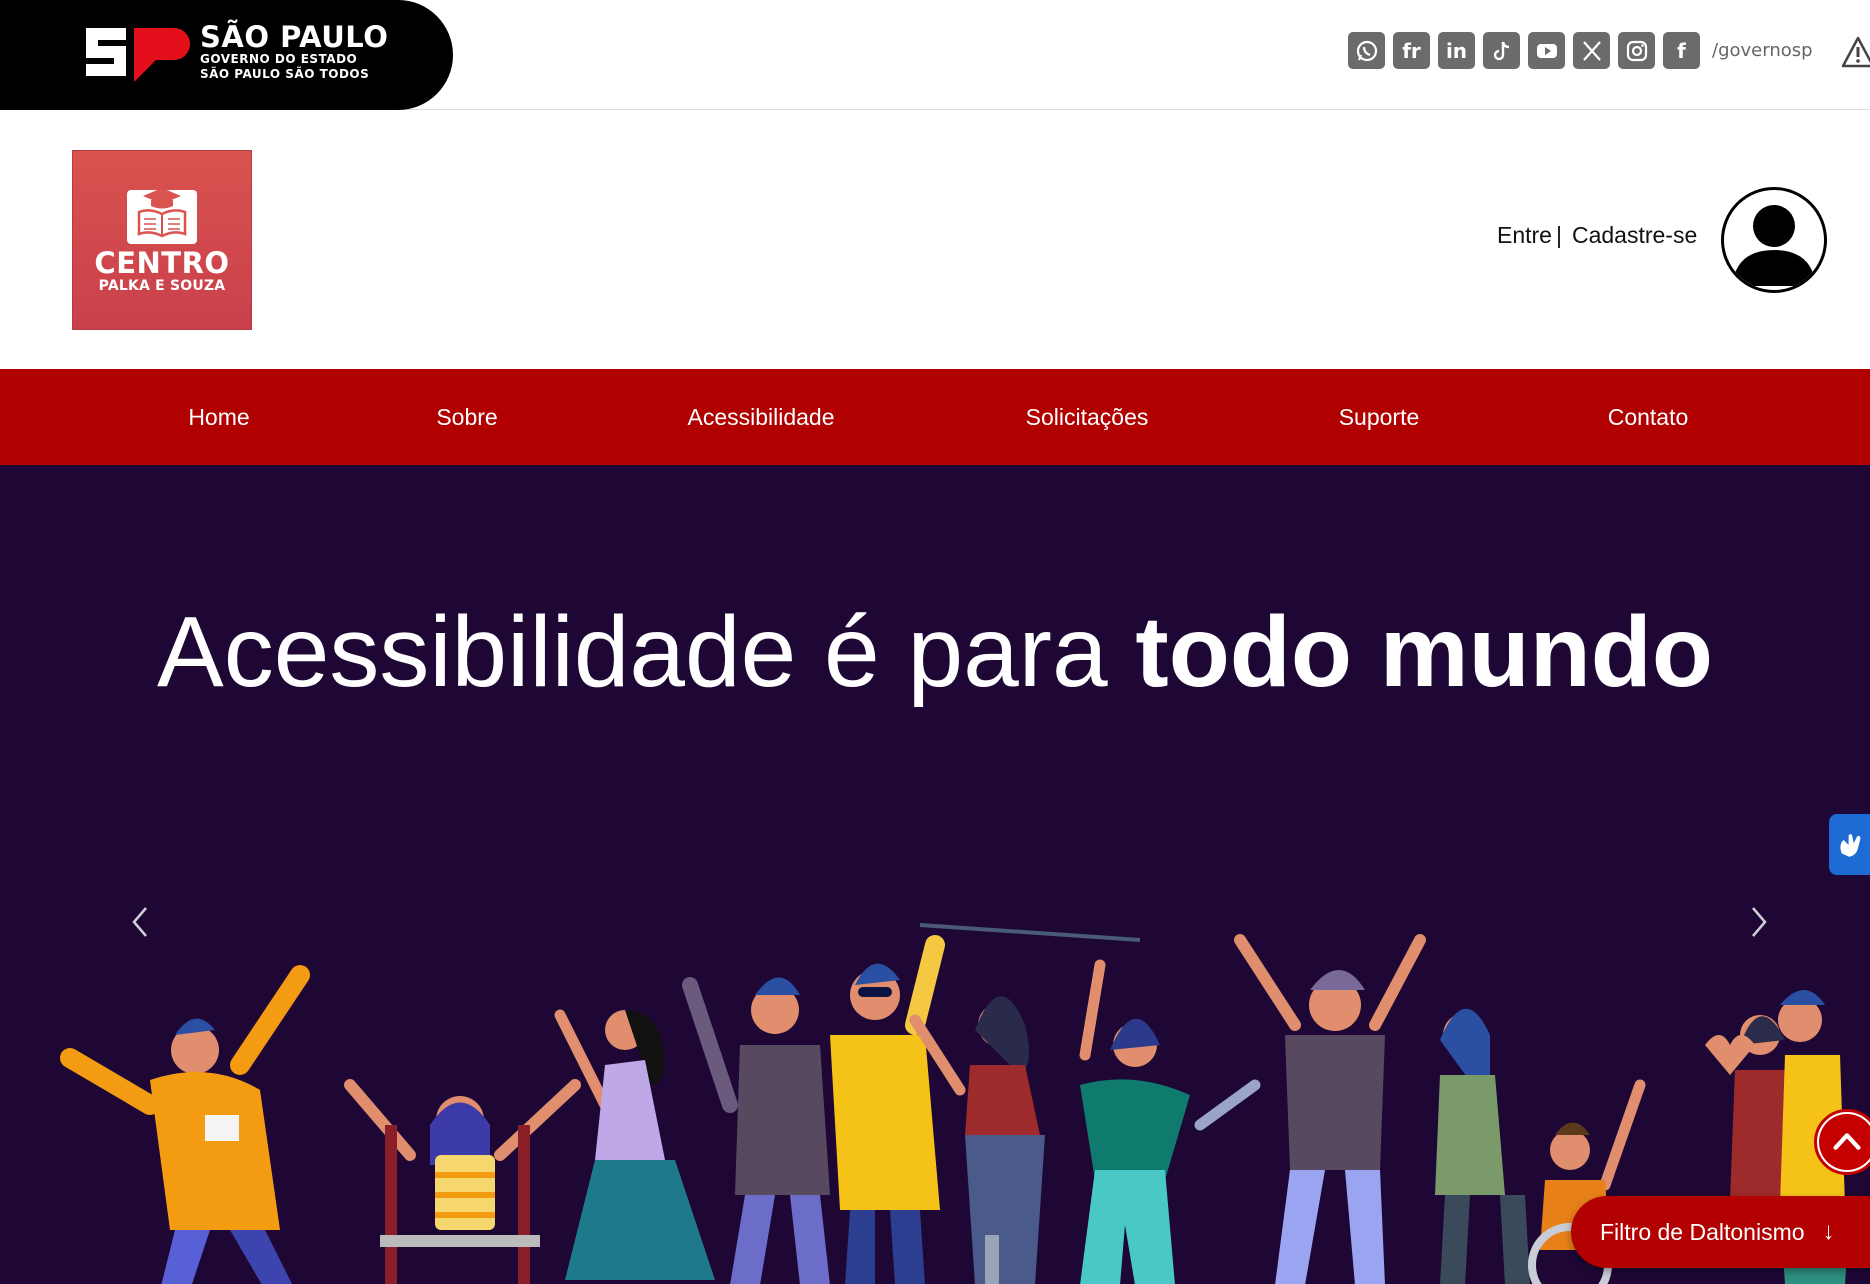 This screenshot has width=1870, height=1284. I want to click on facebook-icon: f, so click(1681, 50).